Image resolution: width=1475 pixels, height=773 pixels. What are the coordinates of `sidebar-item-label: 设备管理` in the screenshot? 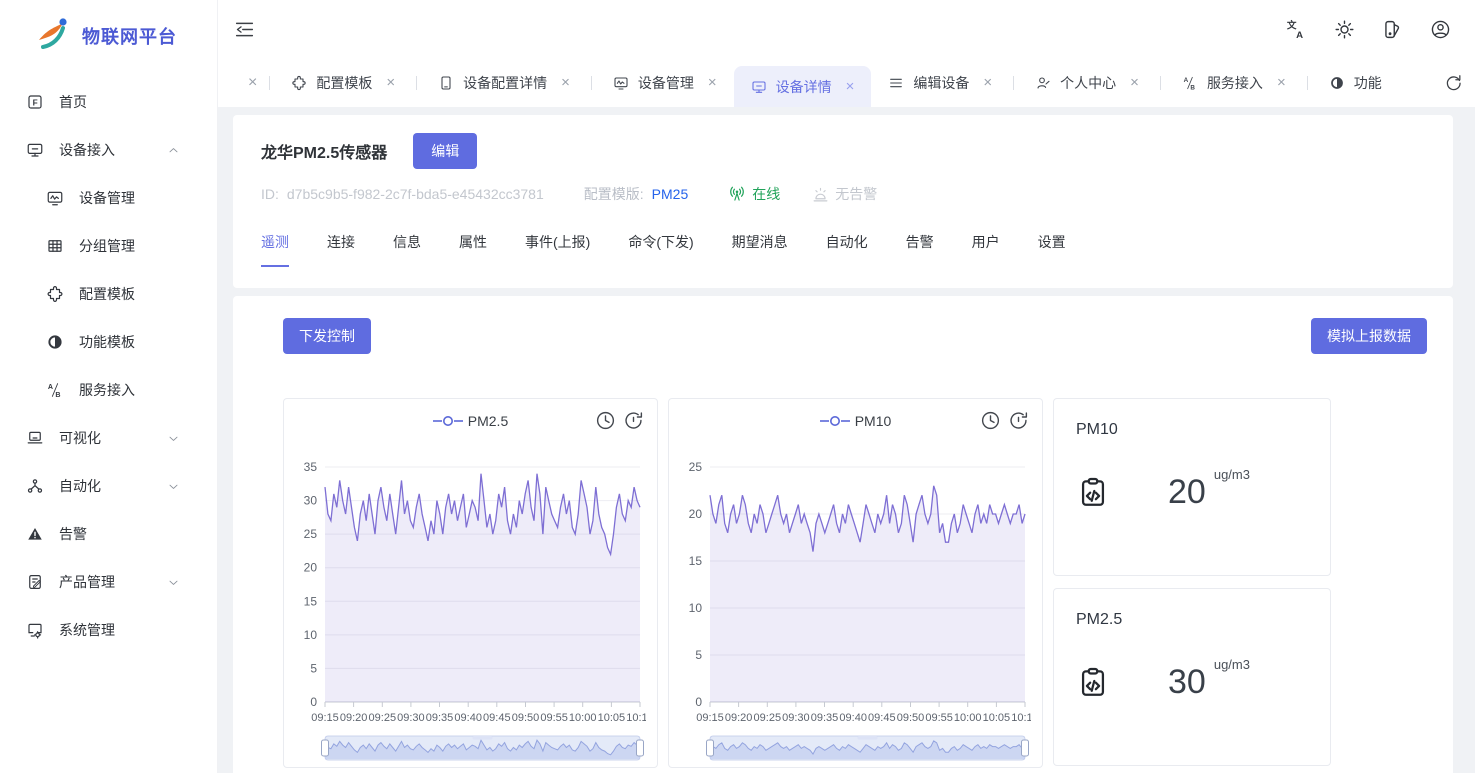 It's located at (107, 198).